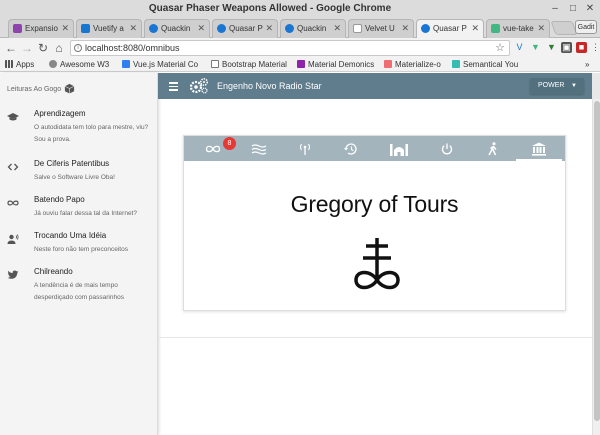 The height and width of the screenshot is (435, 600). Describe the element at coordinates (173, 86) in the screenshot. I see `menu-icon` at that location.